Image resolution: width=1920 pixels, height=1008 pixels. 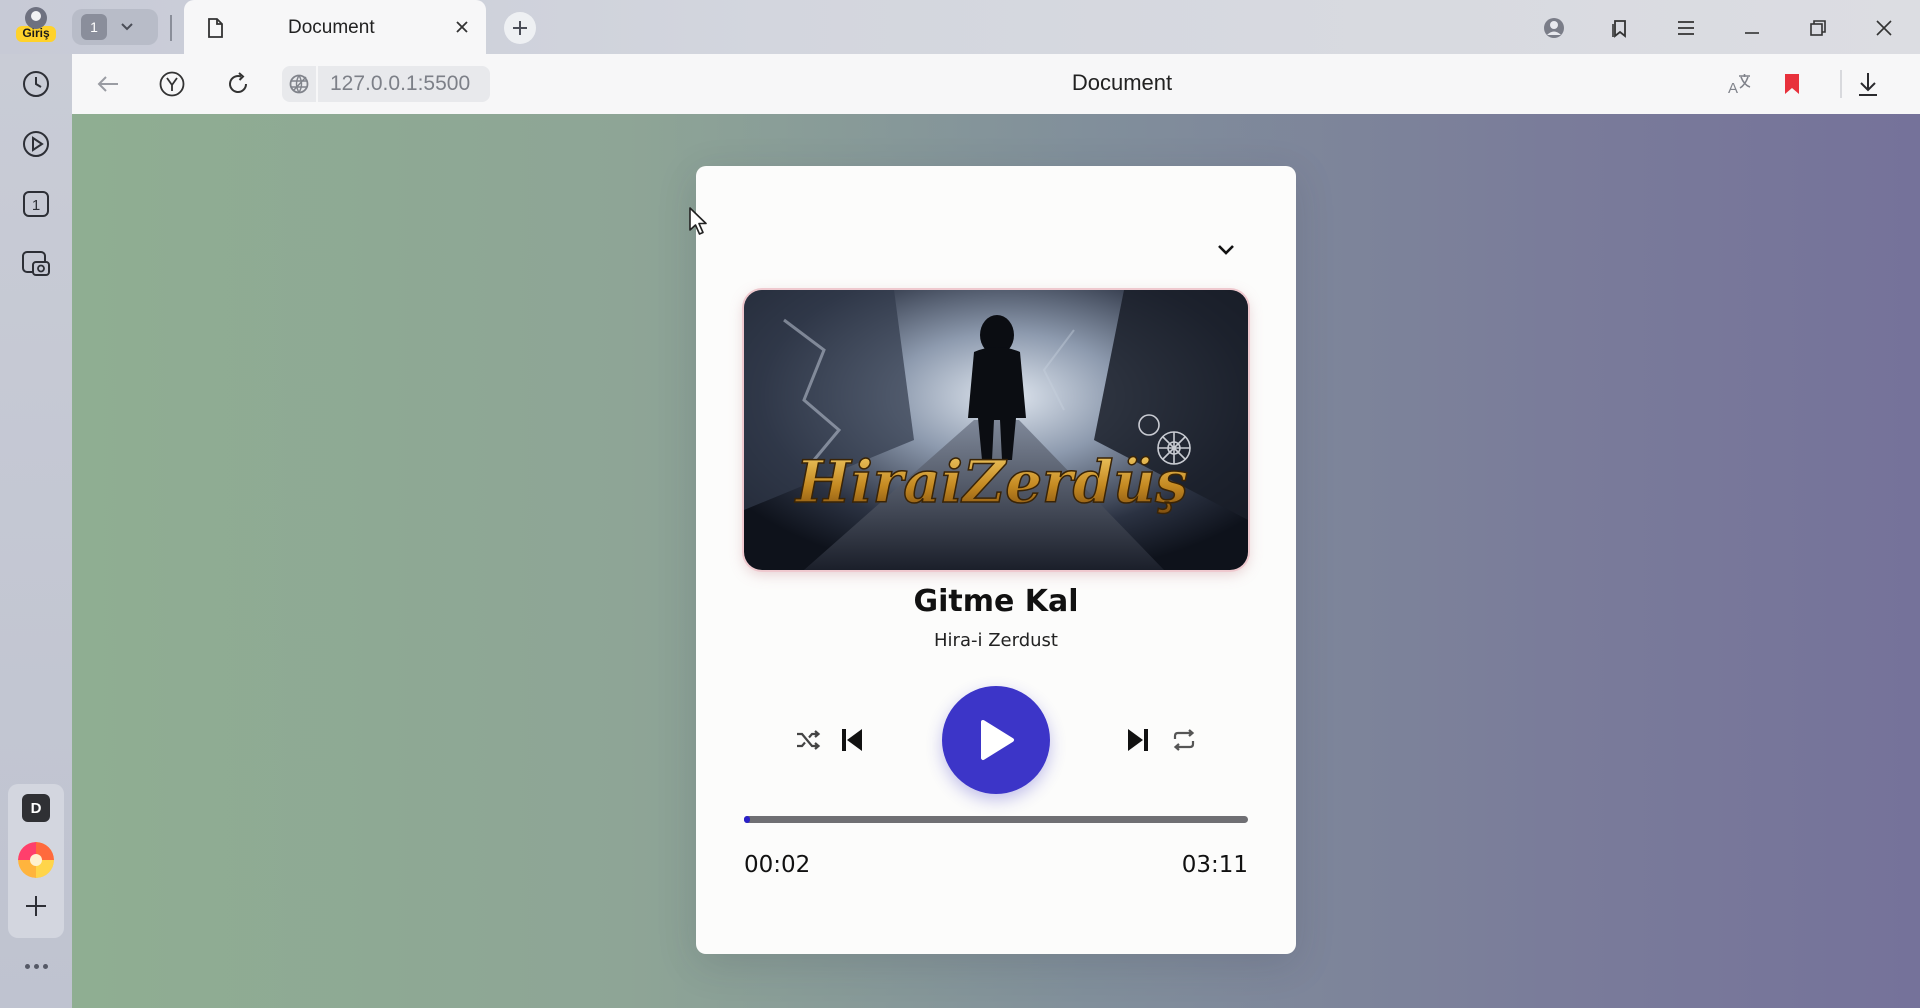 What do you see at coordinates (171, 28) in the screenshot?
I see `tab-separator` at bounding box center [171, 28].